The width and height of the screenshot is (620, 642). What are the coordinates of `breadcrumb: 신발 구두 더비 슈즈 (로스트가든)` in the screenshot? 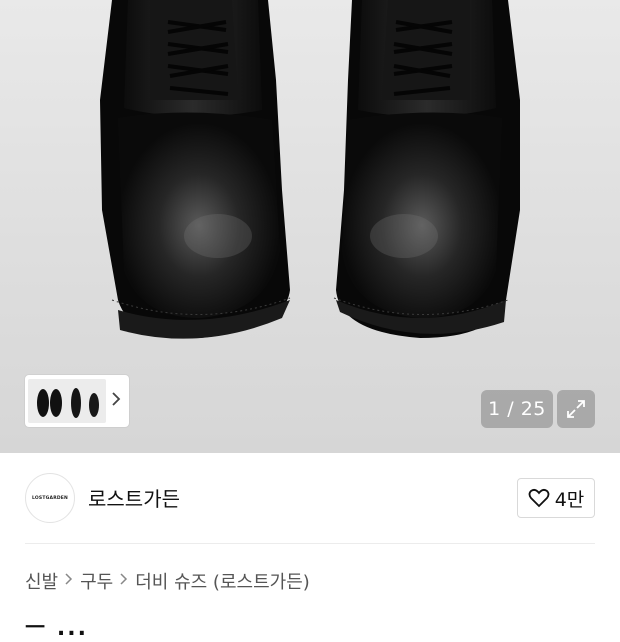 It's located at (167, 581).